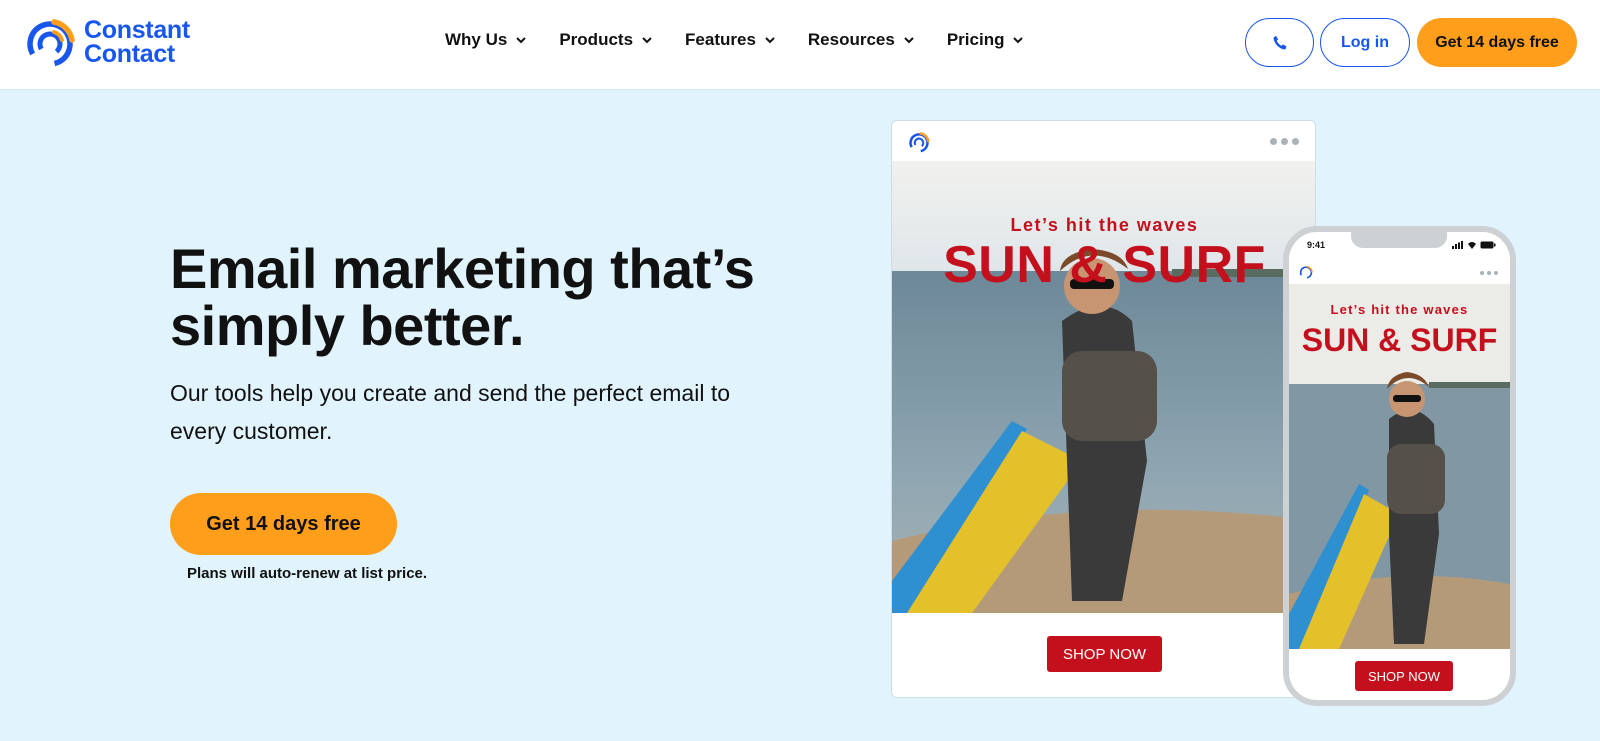  What do you see at coordinates (1103, 141) in the screenshot?
I see `preview-window-bar` at bounding box center [1103, 141].